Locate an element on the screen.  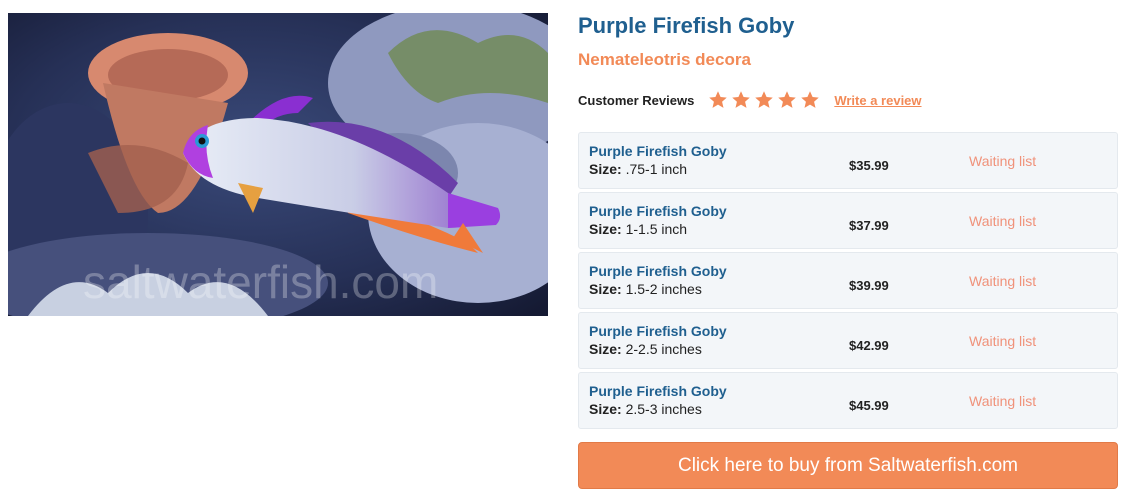
size-value: 1.5-2 inches is located at coordinates (663, 289).